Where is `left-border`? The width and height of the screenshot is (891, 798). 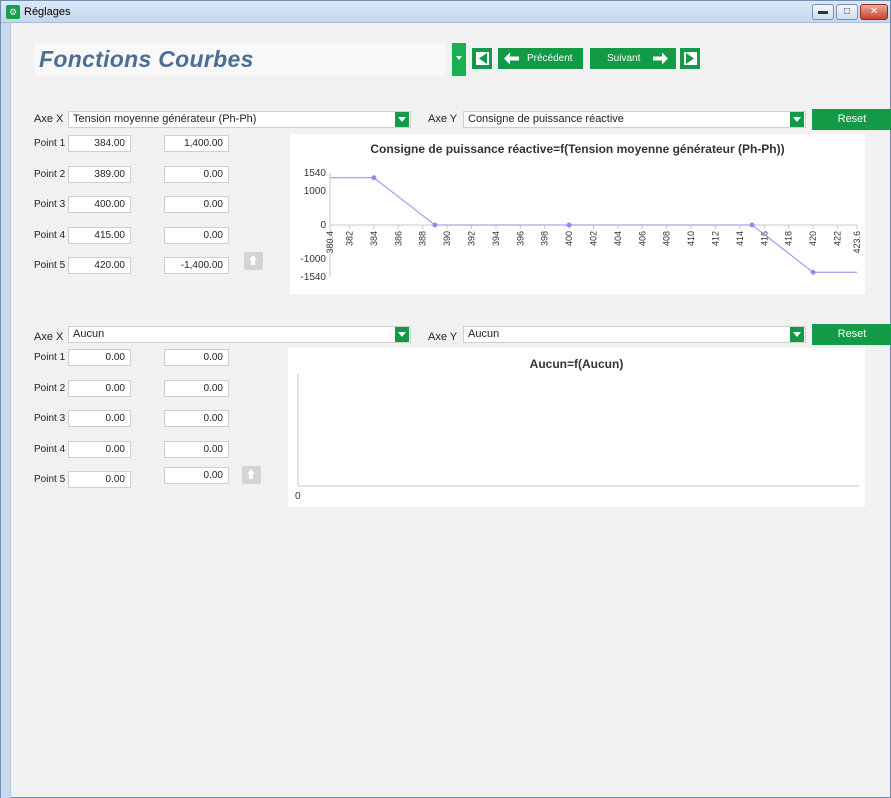 left-border is located at coordinates (6, 410).